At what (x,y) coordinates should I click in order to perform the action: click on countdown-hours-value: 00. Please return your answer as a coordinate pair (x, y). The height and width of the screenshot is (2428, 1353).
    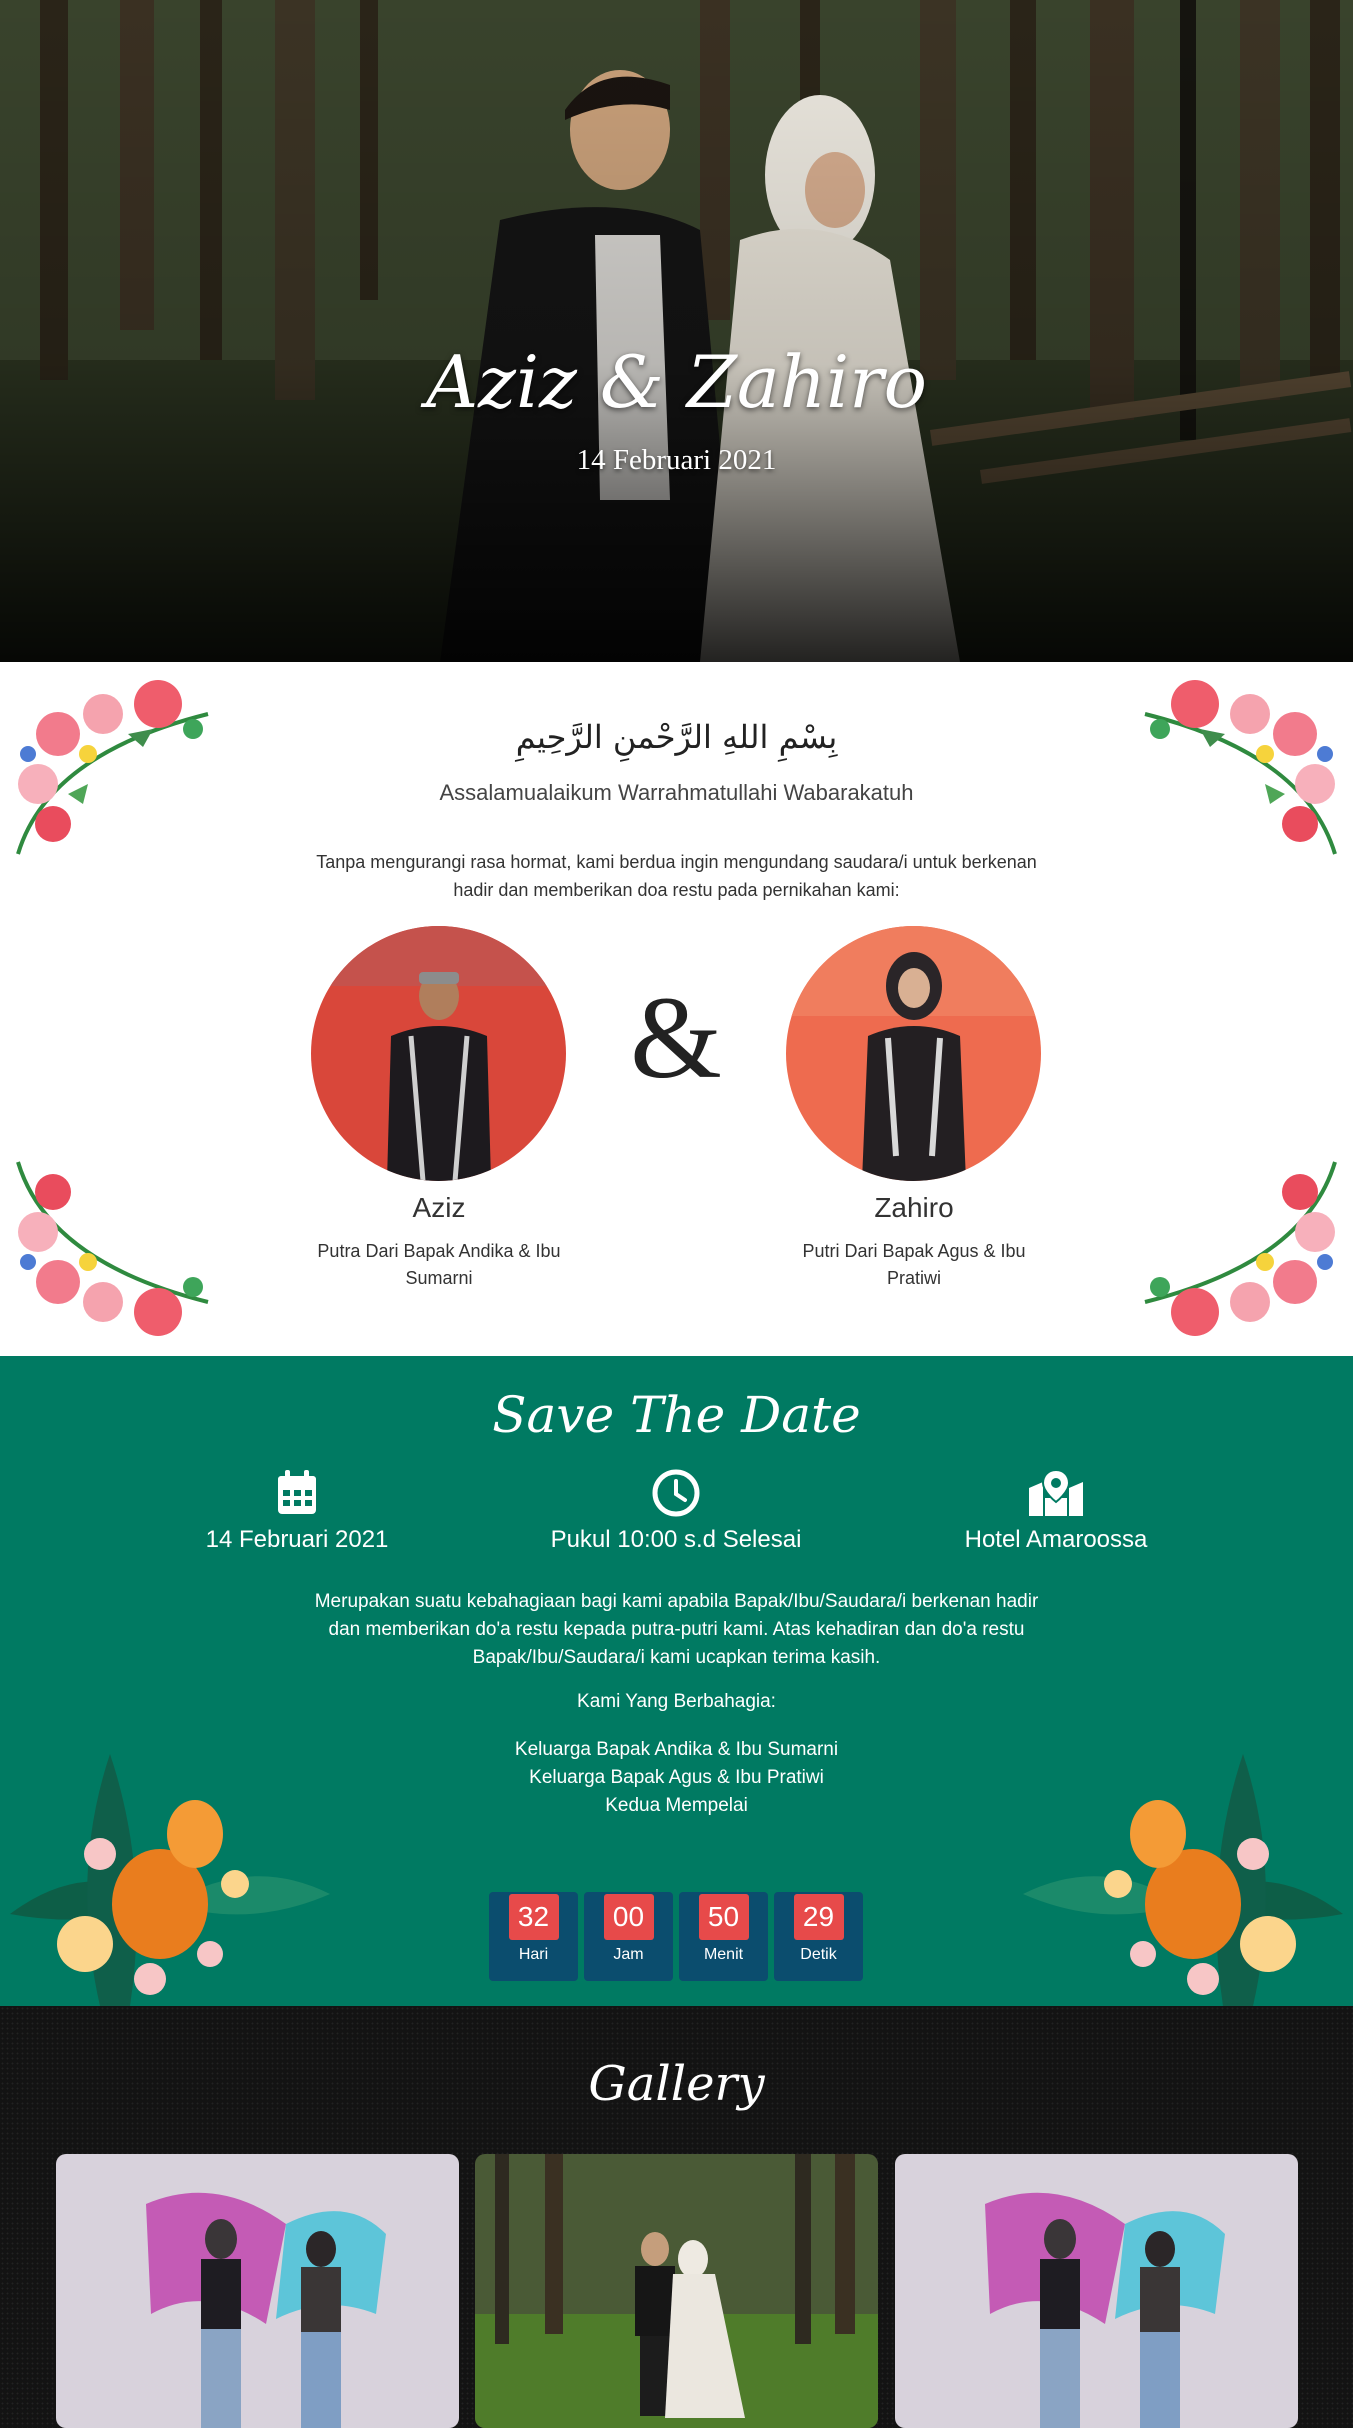
    Looking at the image, I should click on (628, 1917).